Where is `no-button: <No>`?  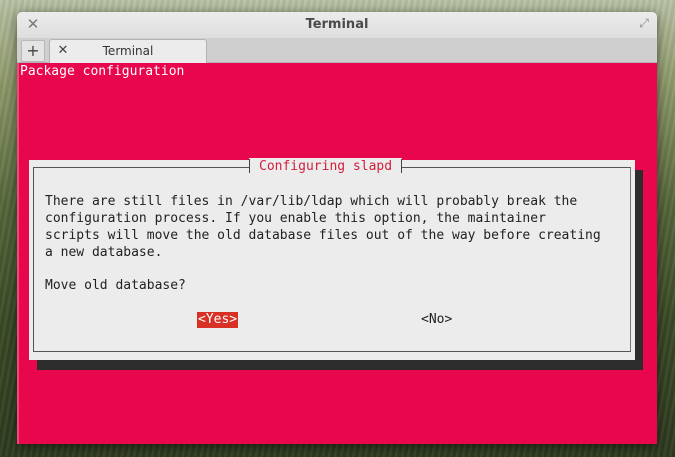
no-button: <No> is located at coordinates (436, 320).